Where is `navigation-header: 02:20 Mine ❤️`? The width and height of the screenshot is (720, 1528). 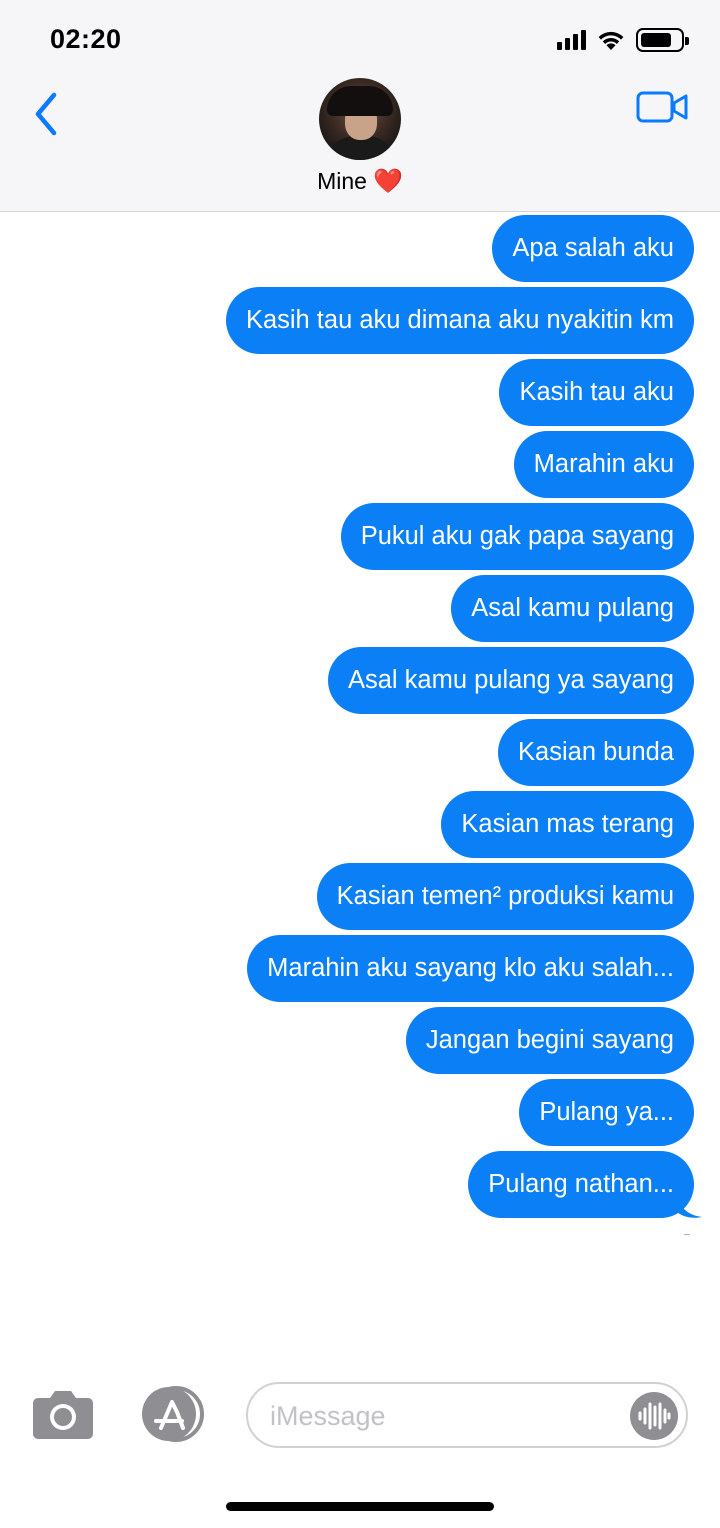 navigation-header: 02:20 Mine ❤️ is located at coordinates (360, 106).